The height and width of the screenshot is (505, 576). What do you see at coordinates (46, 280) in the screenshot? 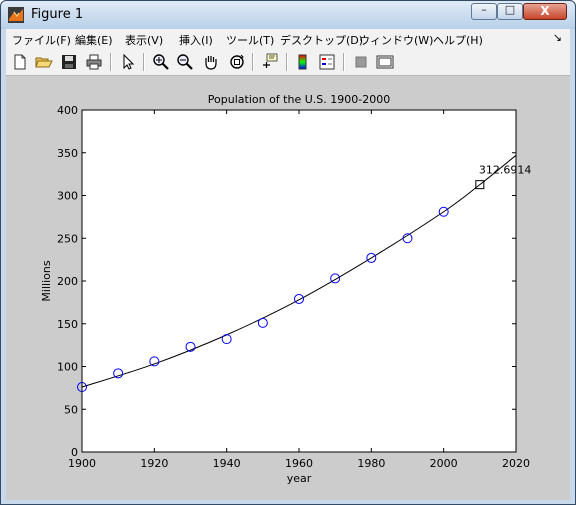
I see `y-axis-label: Millions` at bounding box center [46, 280].